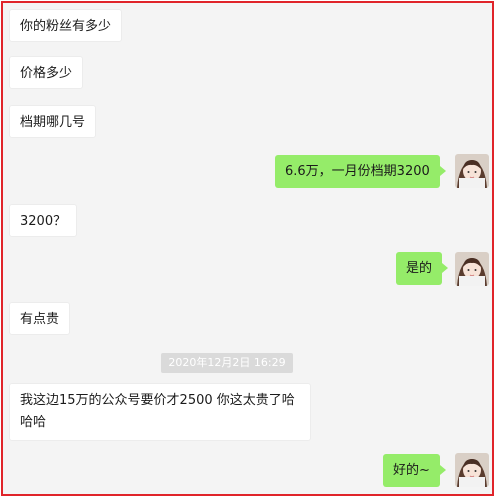 Image resolution: width=495 pixels, height=497 pixels. I want to click on message-bubble-left: 3200？, so click(43, 220).